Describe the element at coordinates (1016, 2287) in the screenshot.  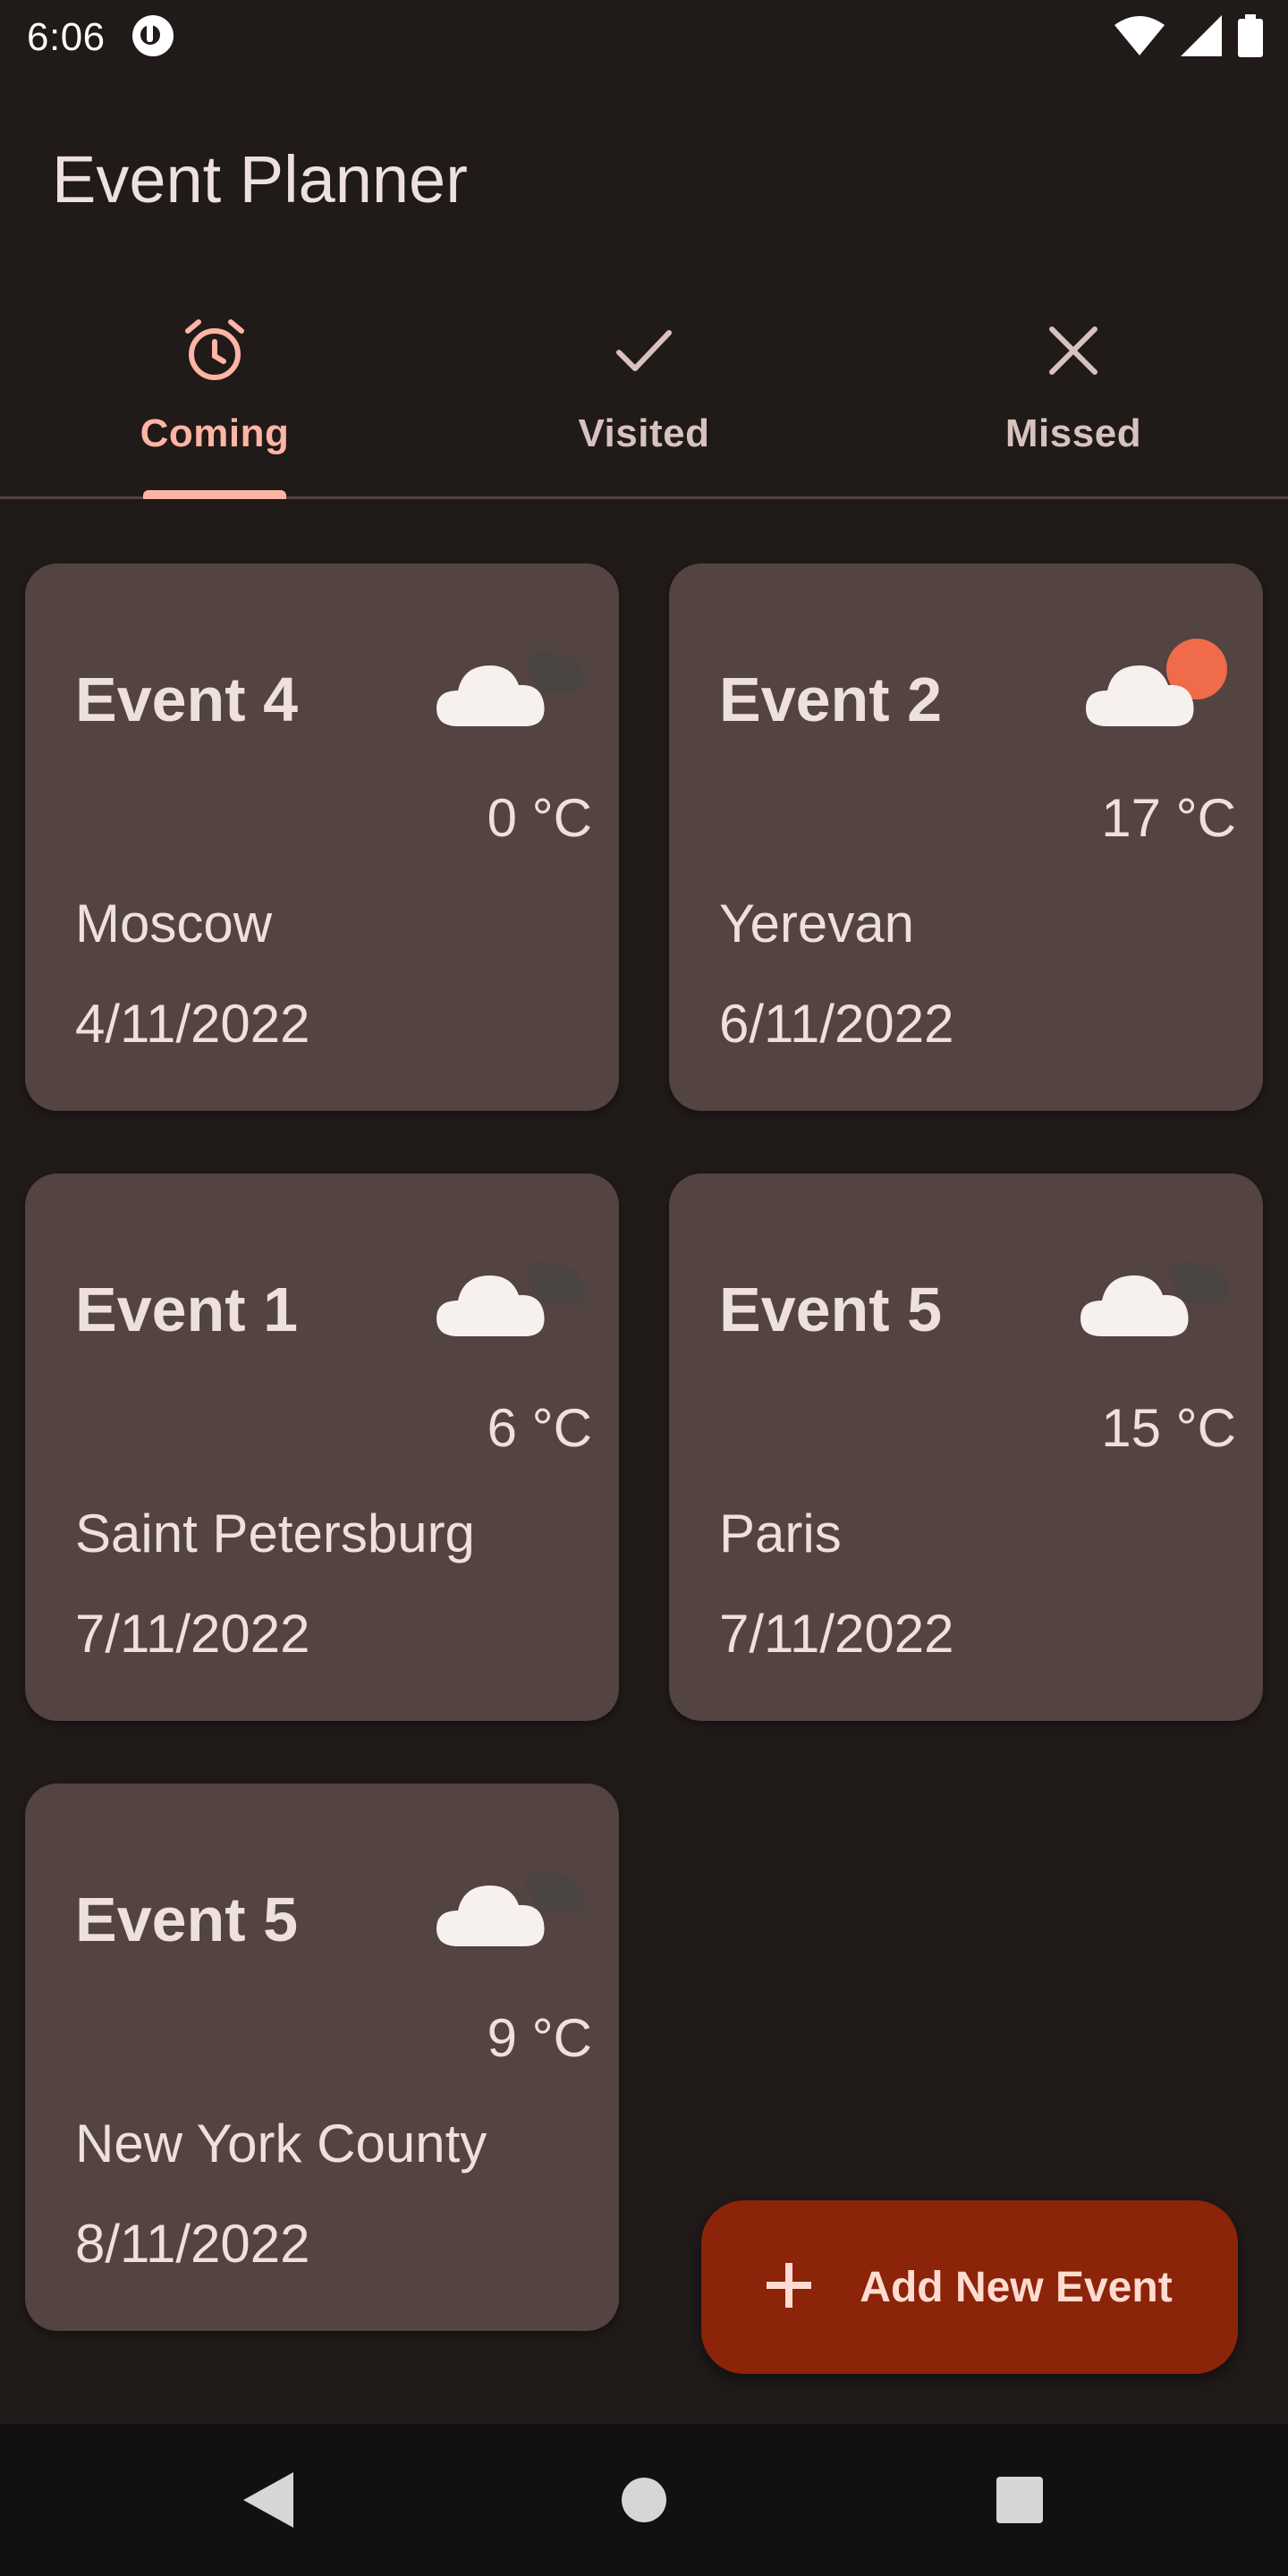
I see `add-new-event-label: Add New Event` at that location.